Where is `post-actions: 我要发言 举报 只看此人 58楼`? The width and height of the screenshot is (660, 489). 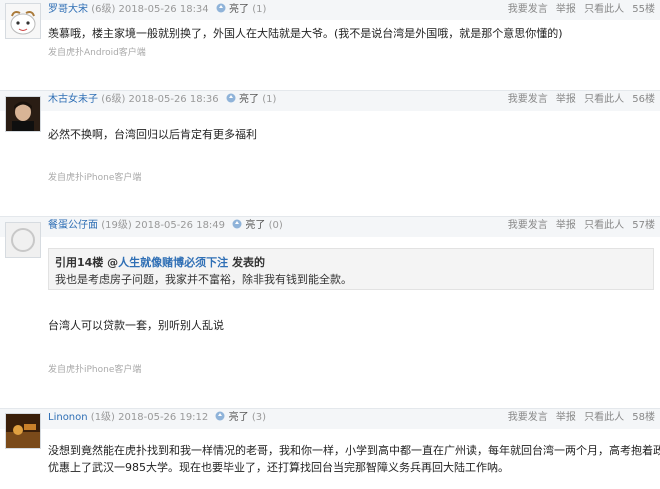 post-actions: 我要发言 举报 只看此人 58楼 is located at coordinates (579, 418).